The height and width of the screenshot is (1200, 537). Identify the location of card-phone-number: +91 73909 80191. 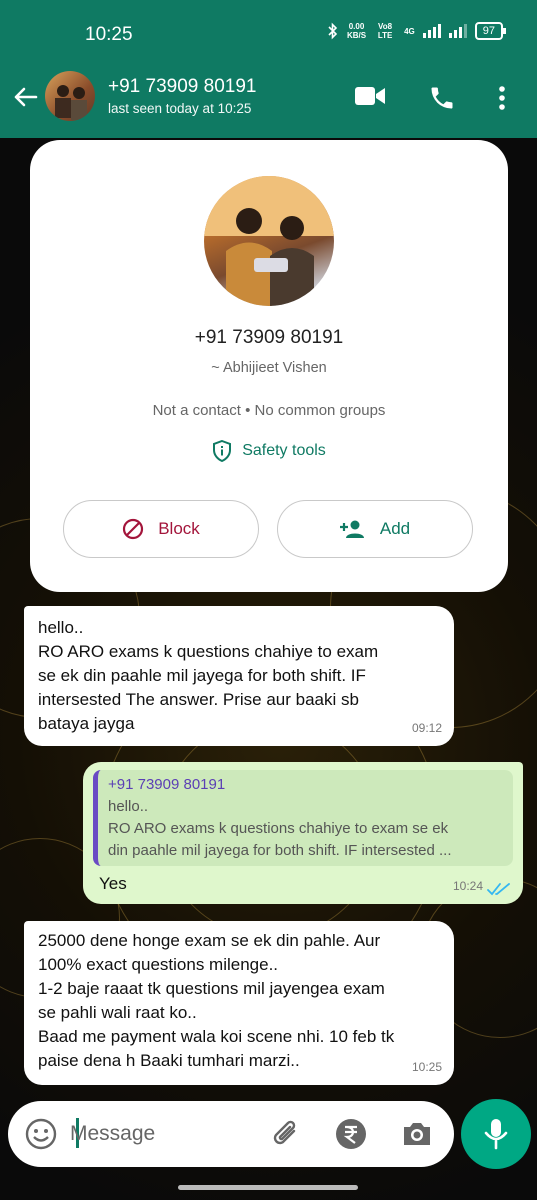
(269, 337).